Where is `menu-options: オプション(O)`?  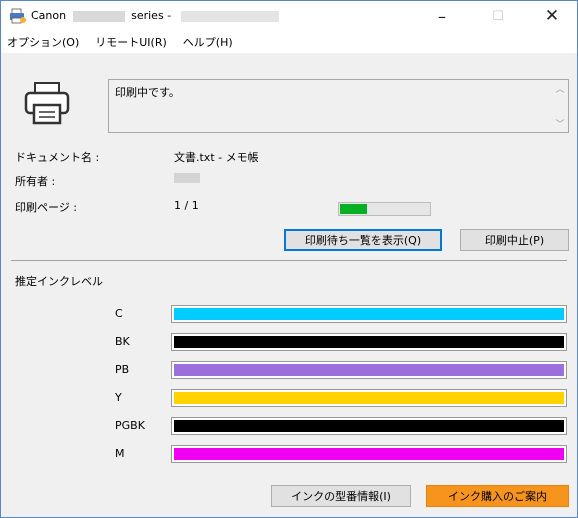 menu-options: オプション(O) is located at coordinates (43, 42).